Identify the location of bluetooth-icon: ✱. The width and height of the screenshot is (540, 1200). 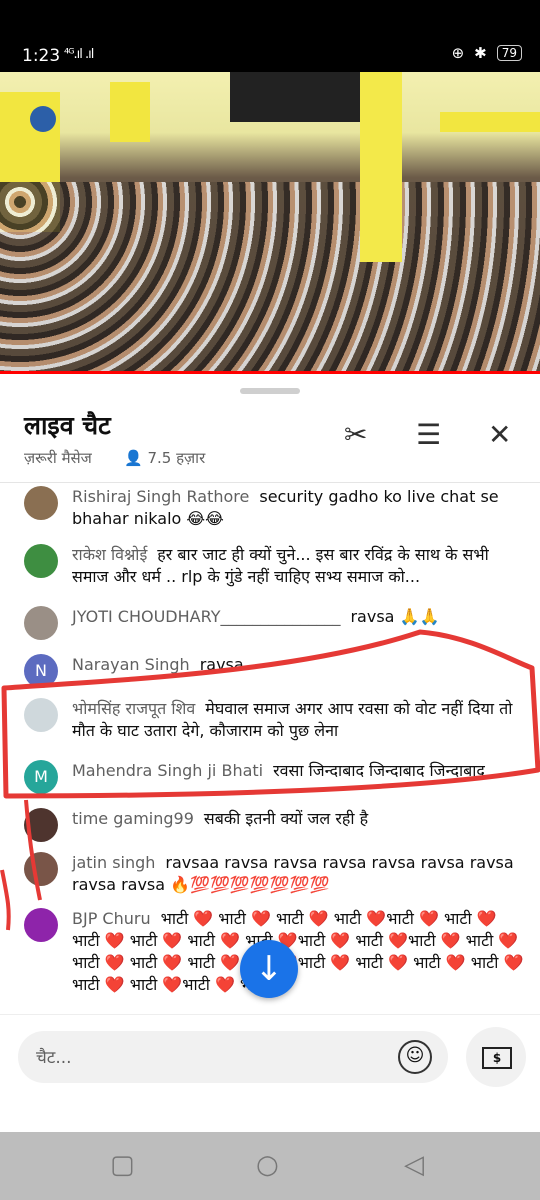
(480, 53).